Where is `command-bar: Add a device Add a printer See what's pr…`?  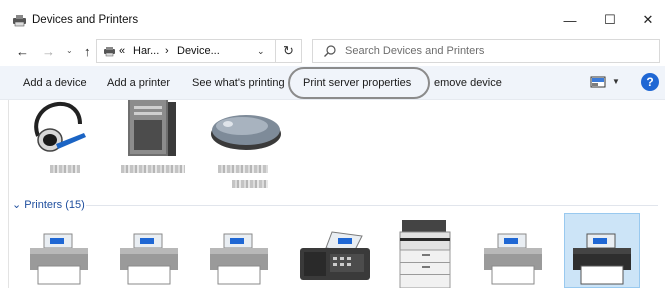 command-bar: Add a device Add a printer See what's pr… is located at coordinates (332, 83).